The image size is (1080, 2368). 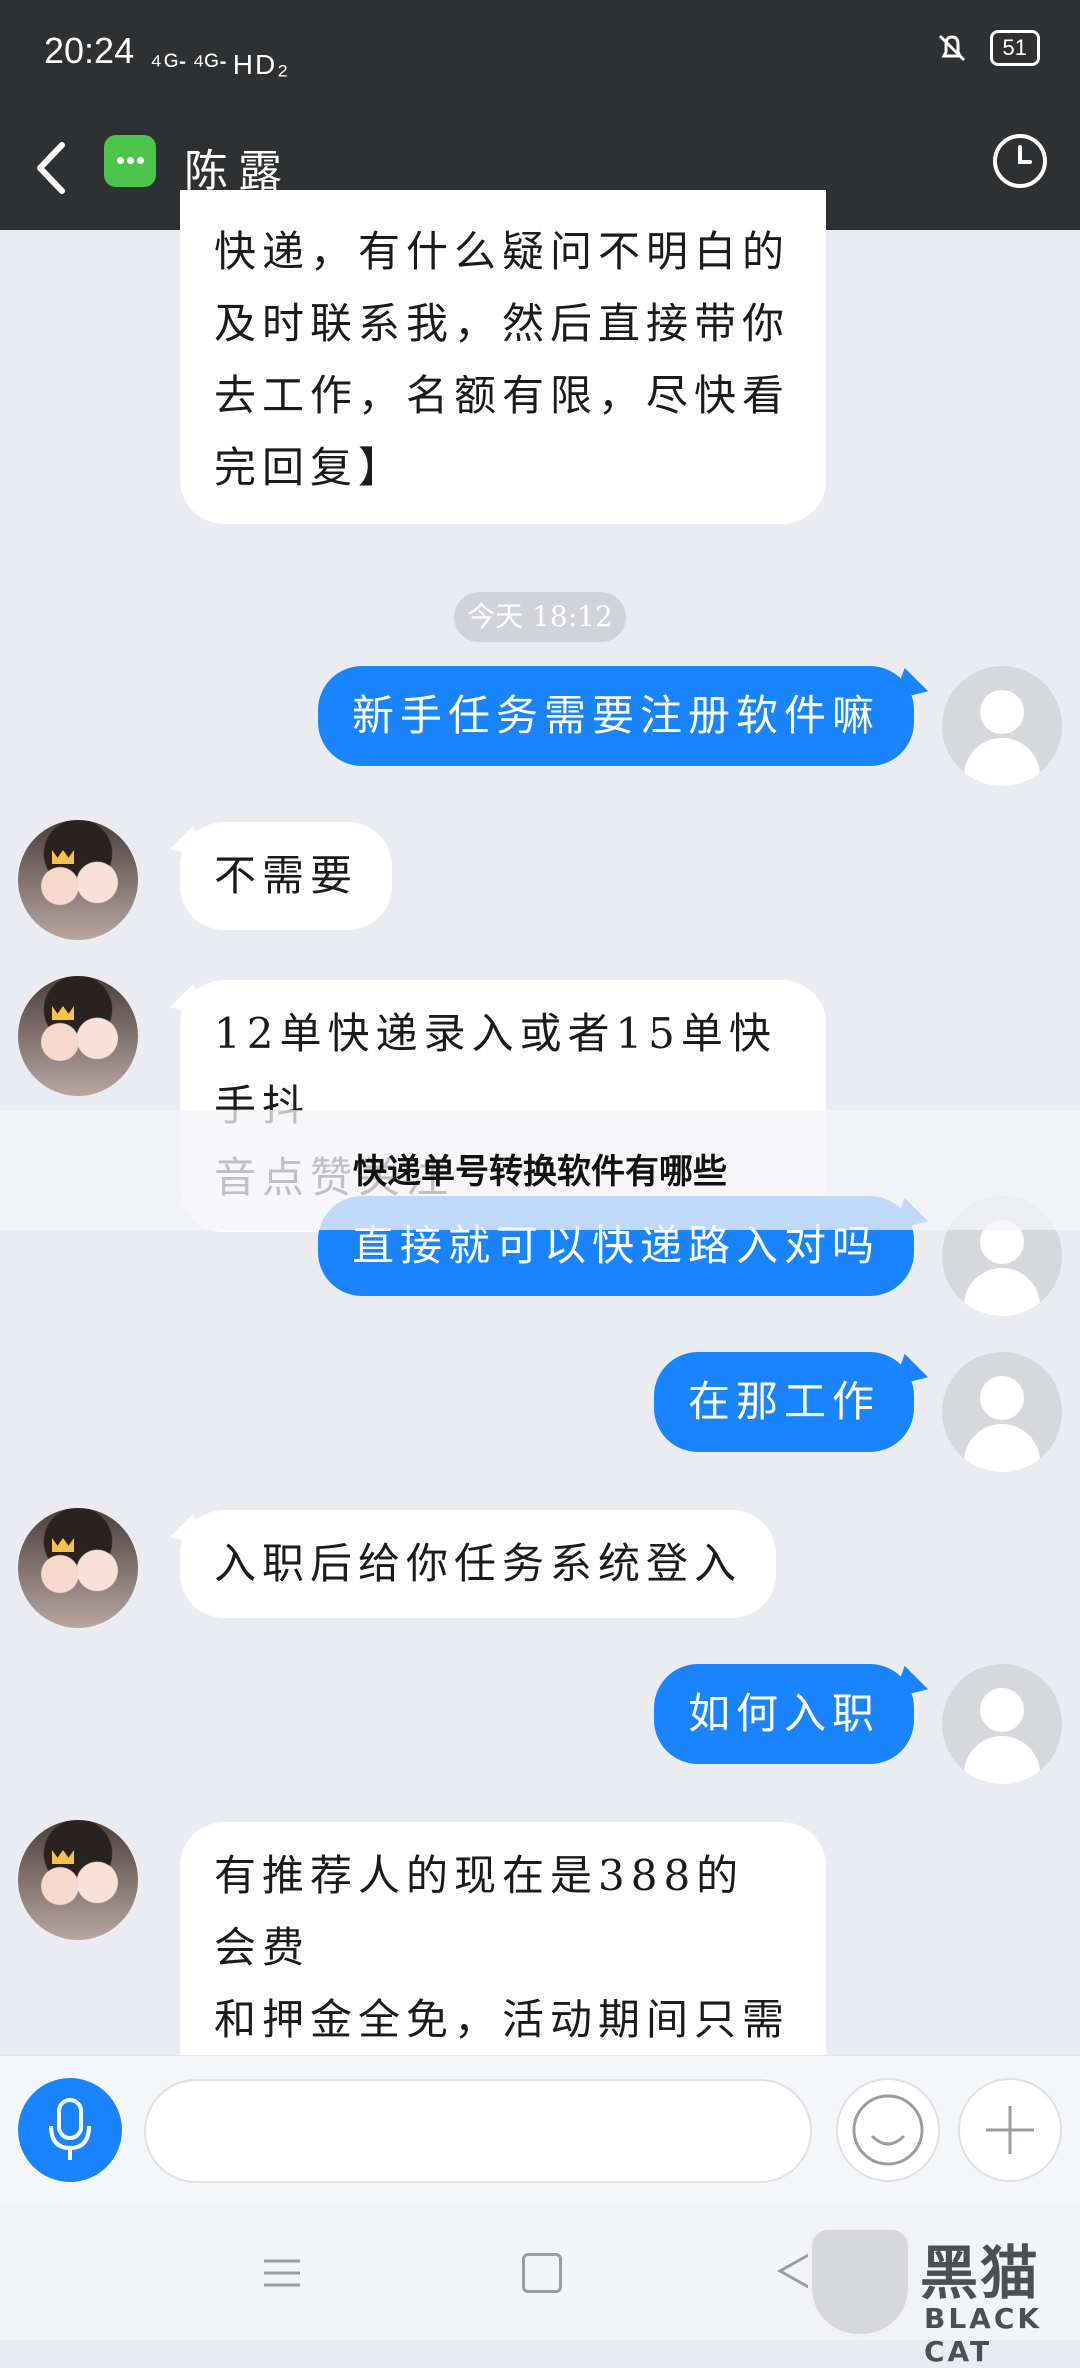 I want to click on chat-timestamp: 今天 18:12, so click(x=540, y=617).